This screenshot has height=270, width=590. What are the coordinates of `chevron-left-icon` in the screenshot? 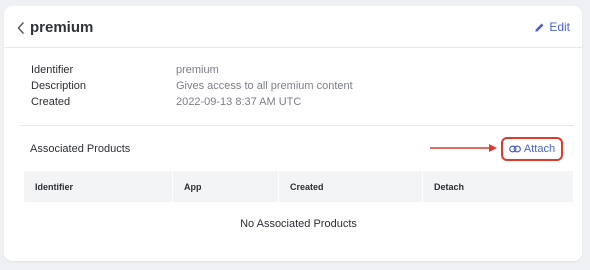 It's located at (20, 28).